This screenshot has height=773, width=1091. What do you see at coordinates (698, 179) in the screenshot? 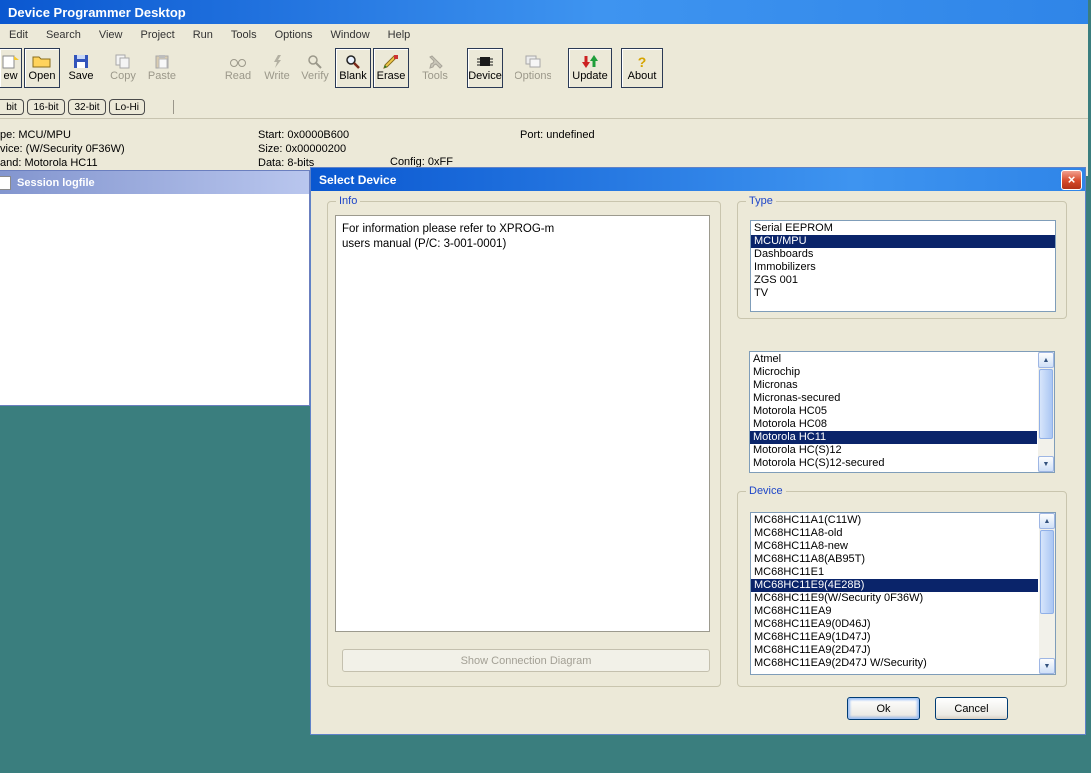
I see `dialog-titlebar: Select Device ×` at bounding box center [698, 179].